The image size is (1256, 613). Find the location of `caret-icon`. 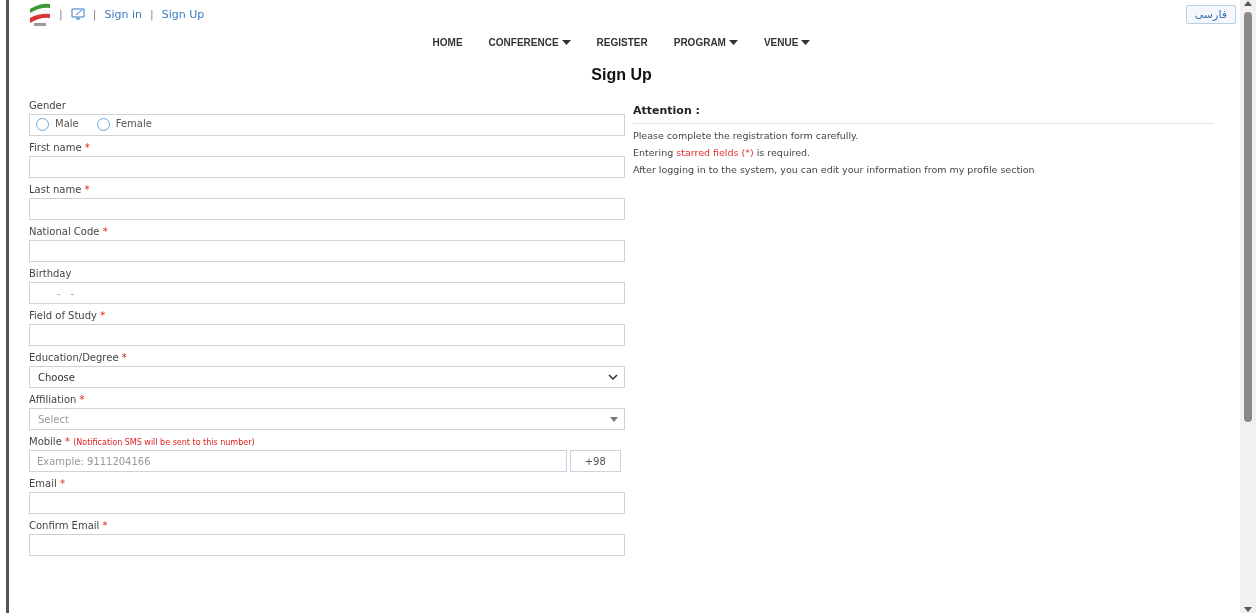

caret-icon is located at coordinates (614, 419).